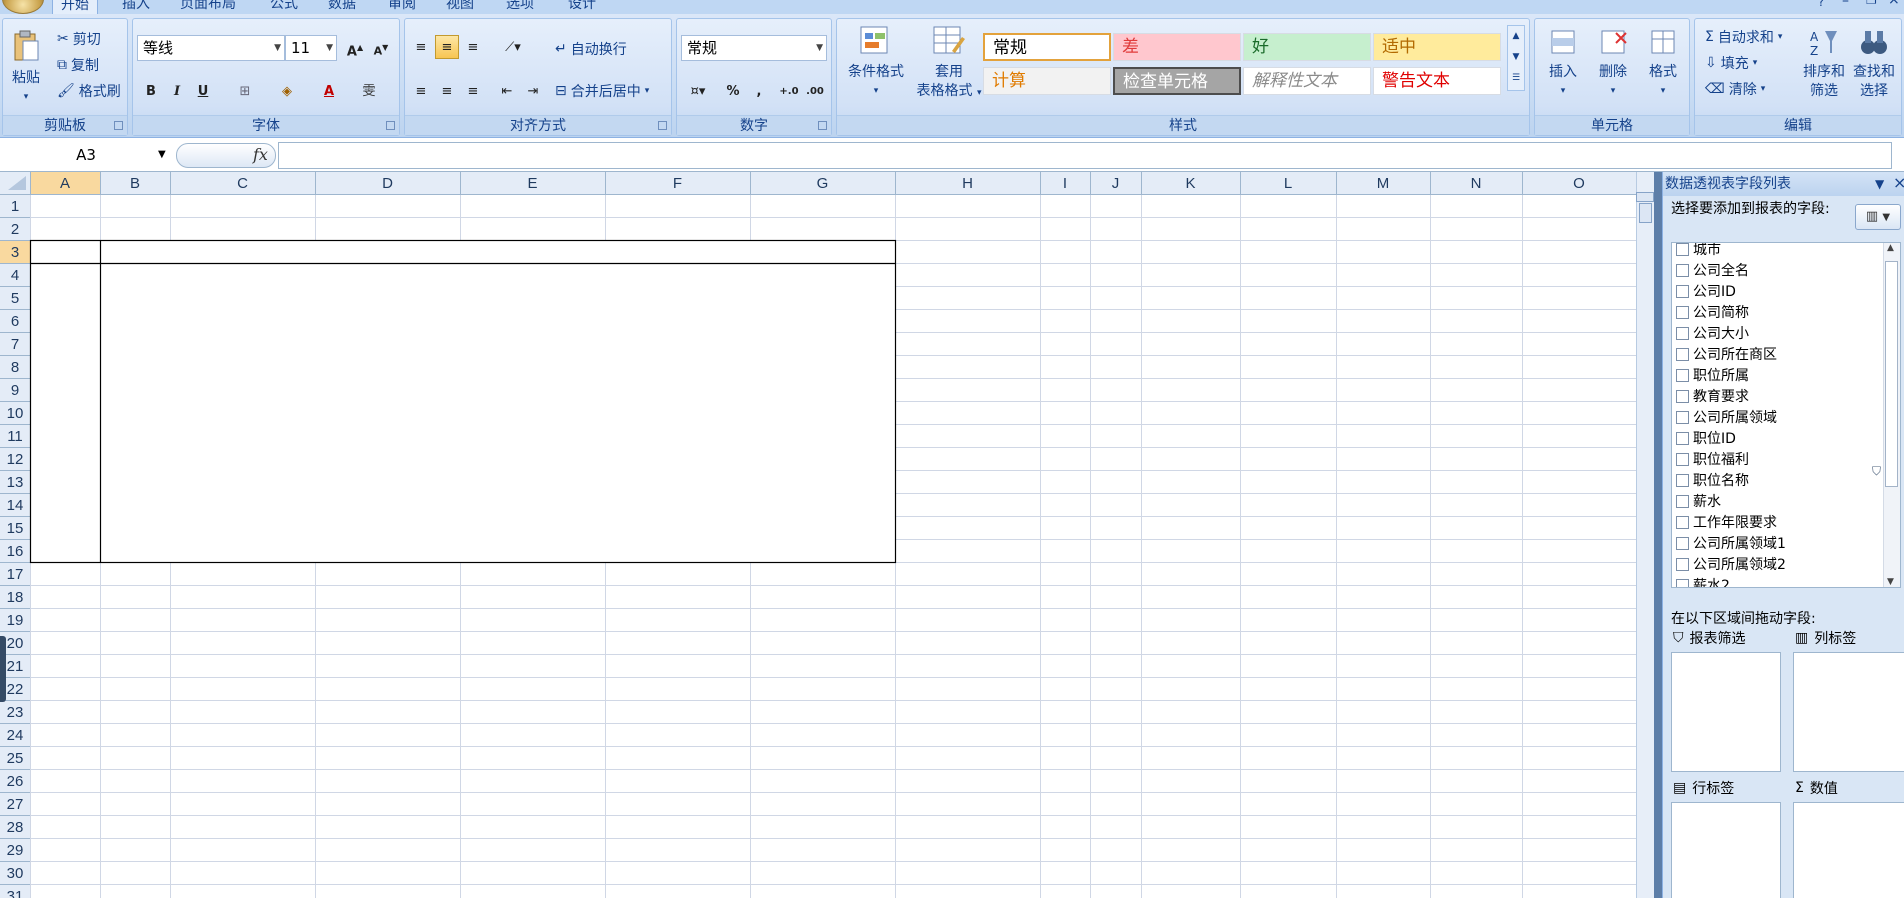 The height and width of the screenshot is (898, 1904). Describe the element at coordinates (591, 49) in the screenshot. I see `wrap-text-button: ↵ 自动换行` at that location.